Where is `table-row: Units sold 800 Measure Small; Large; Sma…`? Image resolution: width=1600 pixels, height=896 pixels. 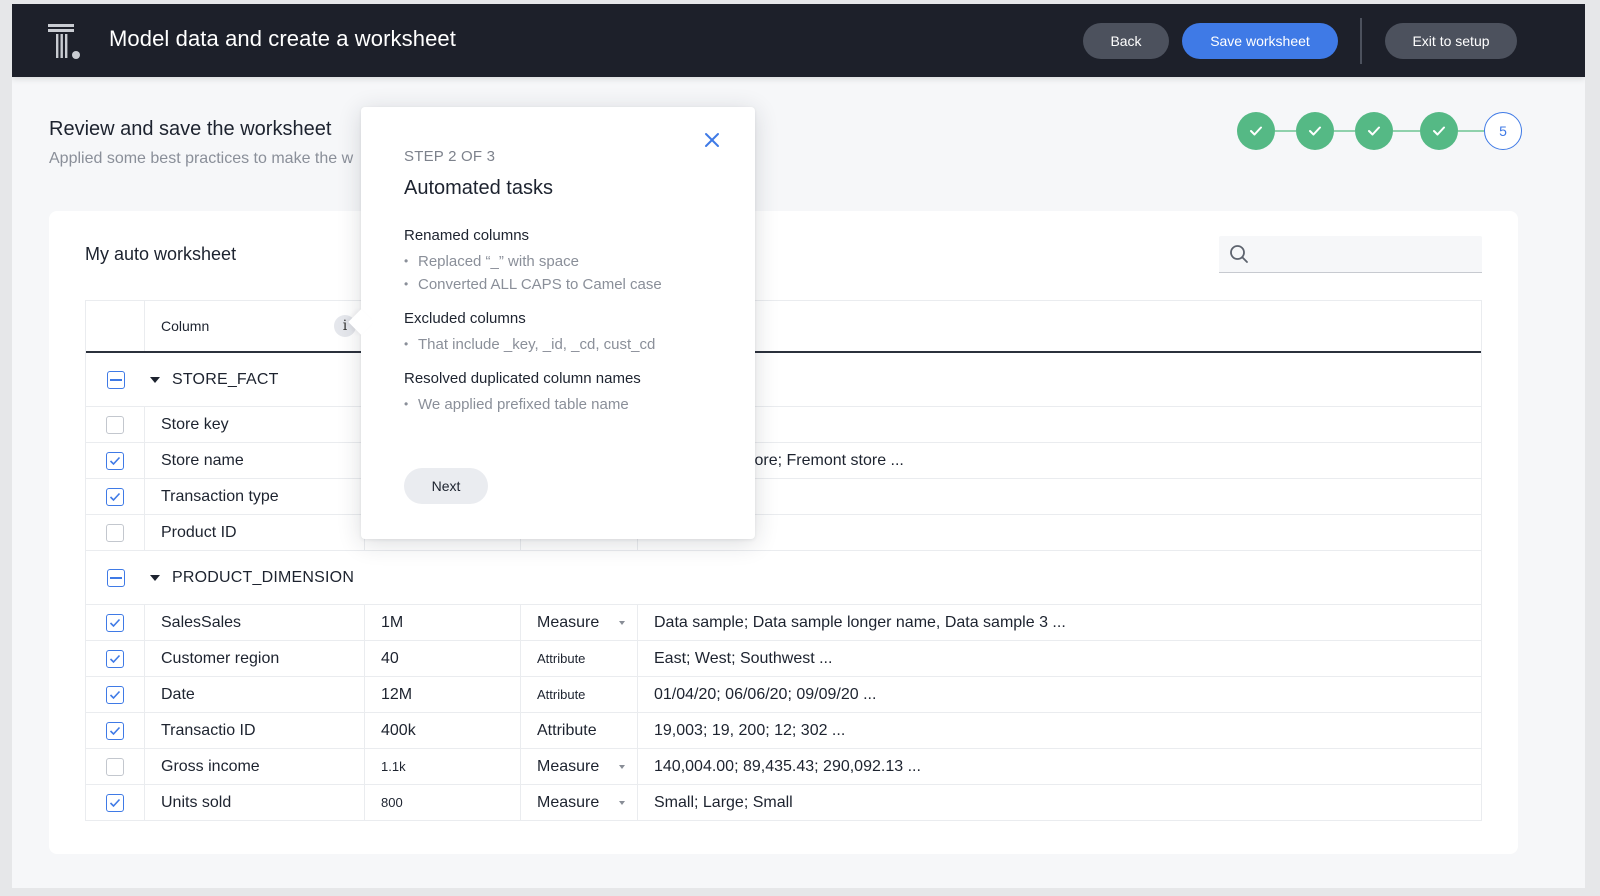
table-row: Units sold 800 Measure Small; Large; Sma… is located at coordinates (783, 803).